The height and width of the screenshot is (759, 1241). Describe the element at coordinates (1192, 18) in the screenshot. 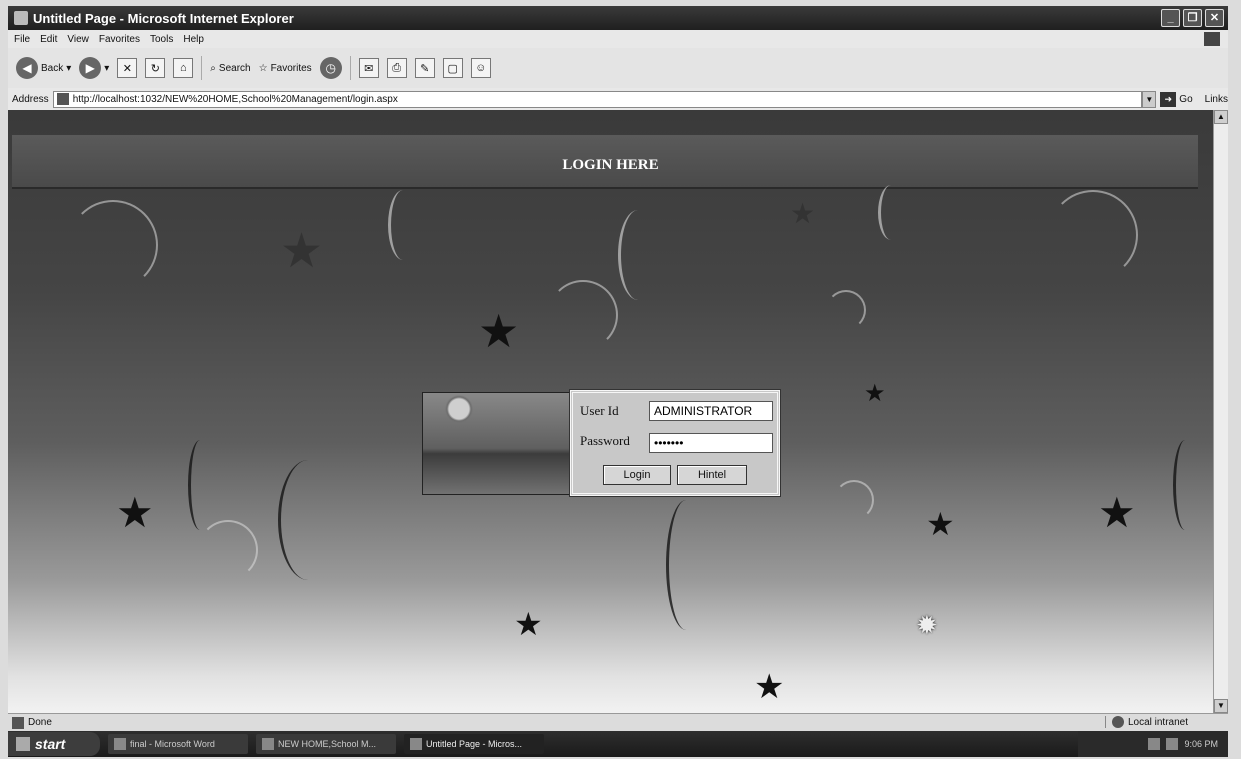

I see `restore-button: ❐` at that location.